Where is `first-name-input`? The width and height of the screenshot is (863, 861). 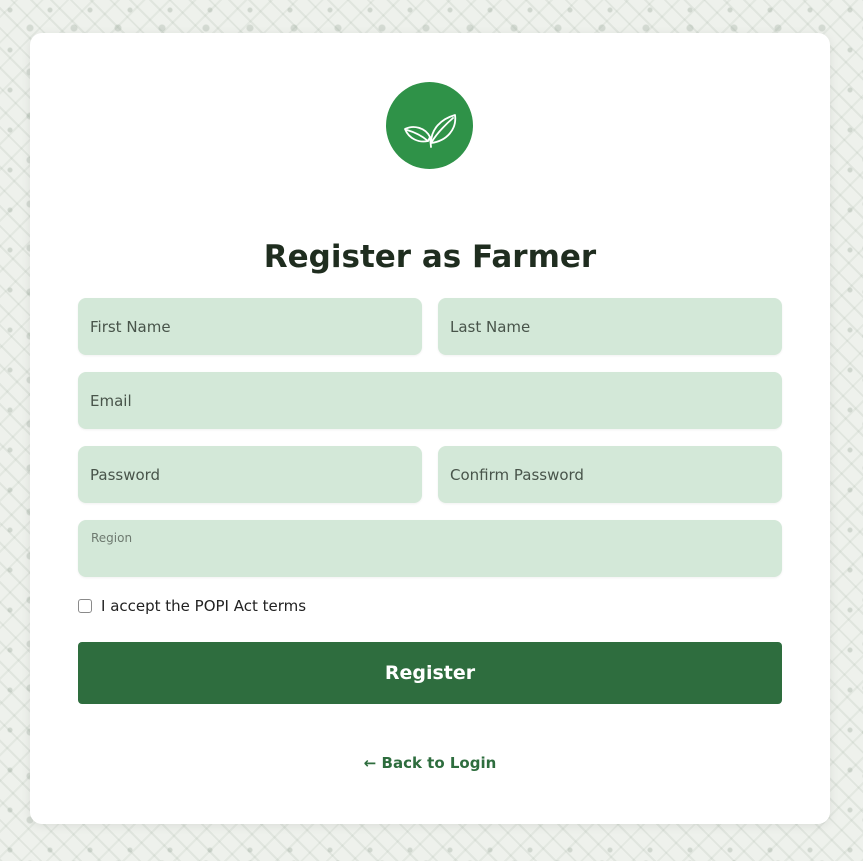
first-name-input is located at coordinates (250, 326).